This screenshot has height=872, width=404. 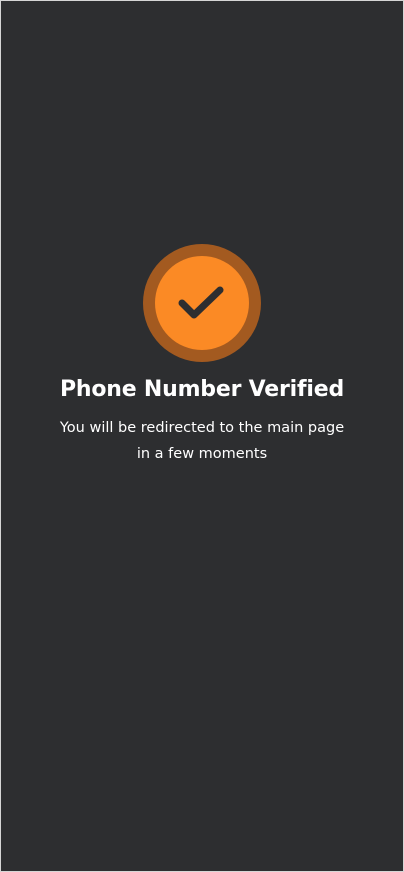 I want to click on success-badge, so click(x=202, y=303).